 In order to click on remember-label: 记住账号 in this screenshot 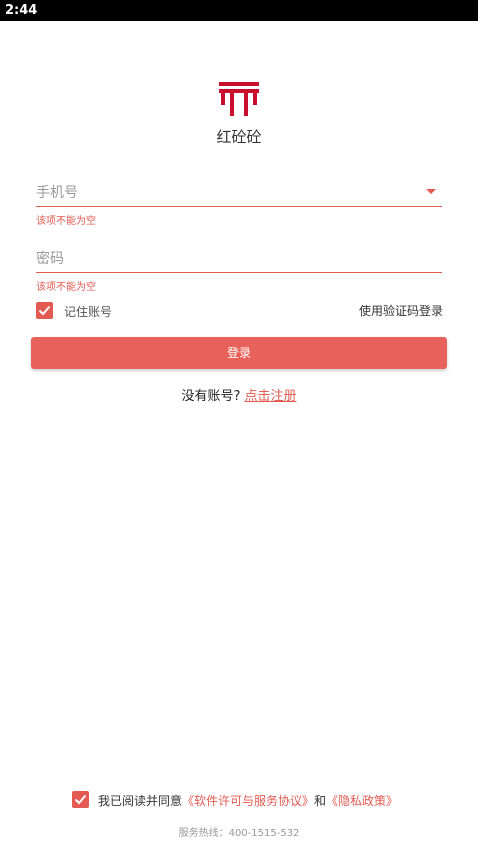, I will do `click(88, 311)`.